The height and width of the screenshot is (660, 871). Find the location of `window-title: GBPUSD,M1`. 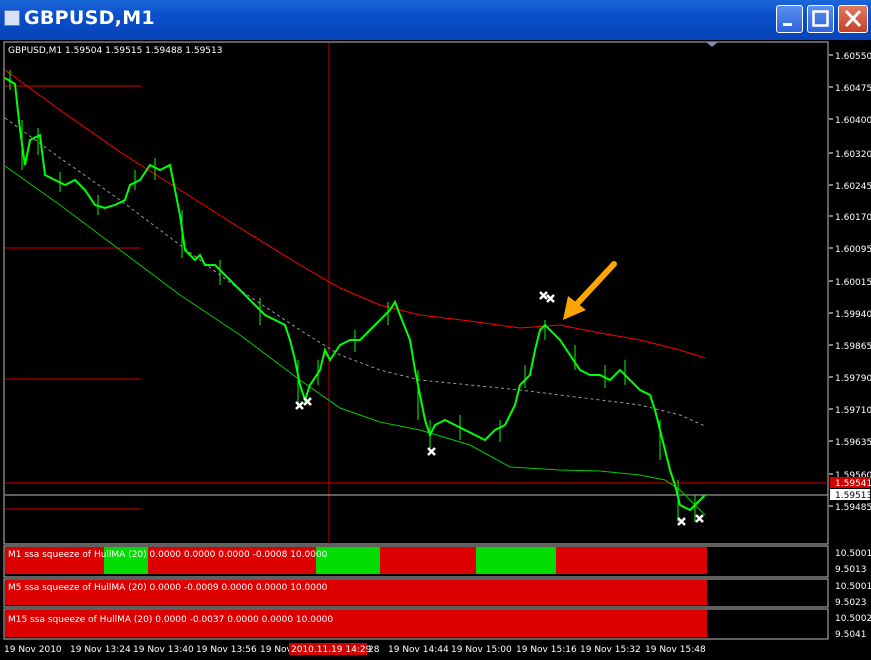

window-title: GBPUSD,M1 is located at coordinates (89, 18).